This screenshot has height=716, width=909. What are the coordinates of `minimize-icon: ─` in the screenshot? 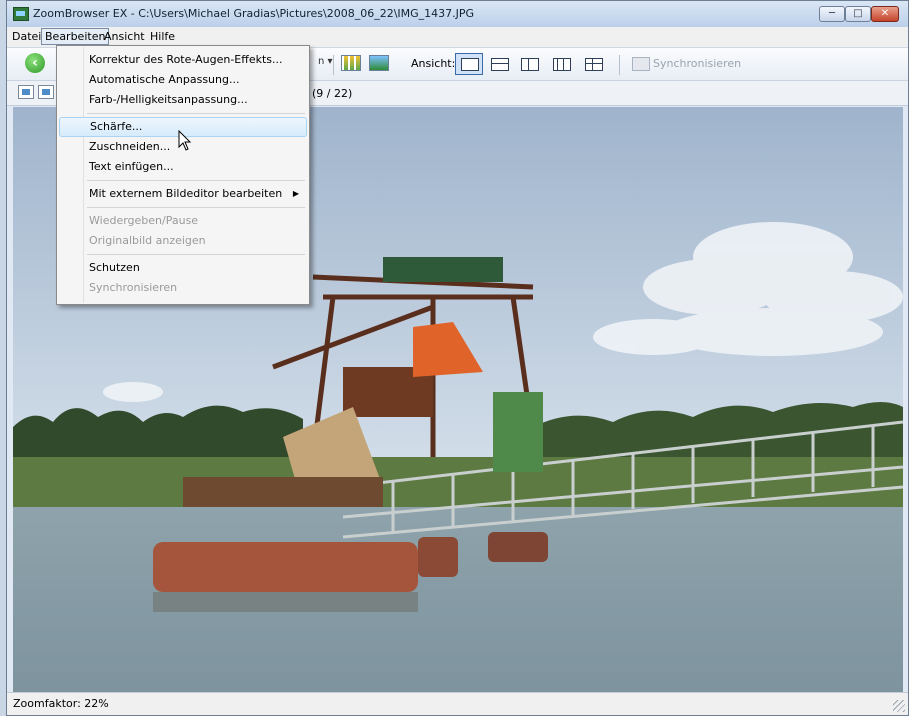 It's located at (832, 13).